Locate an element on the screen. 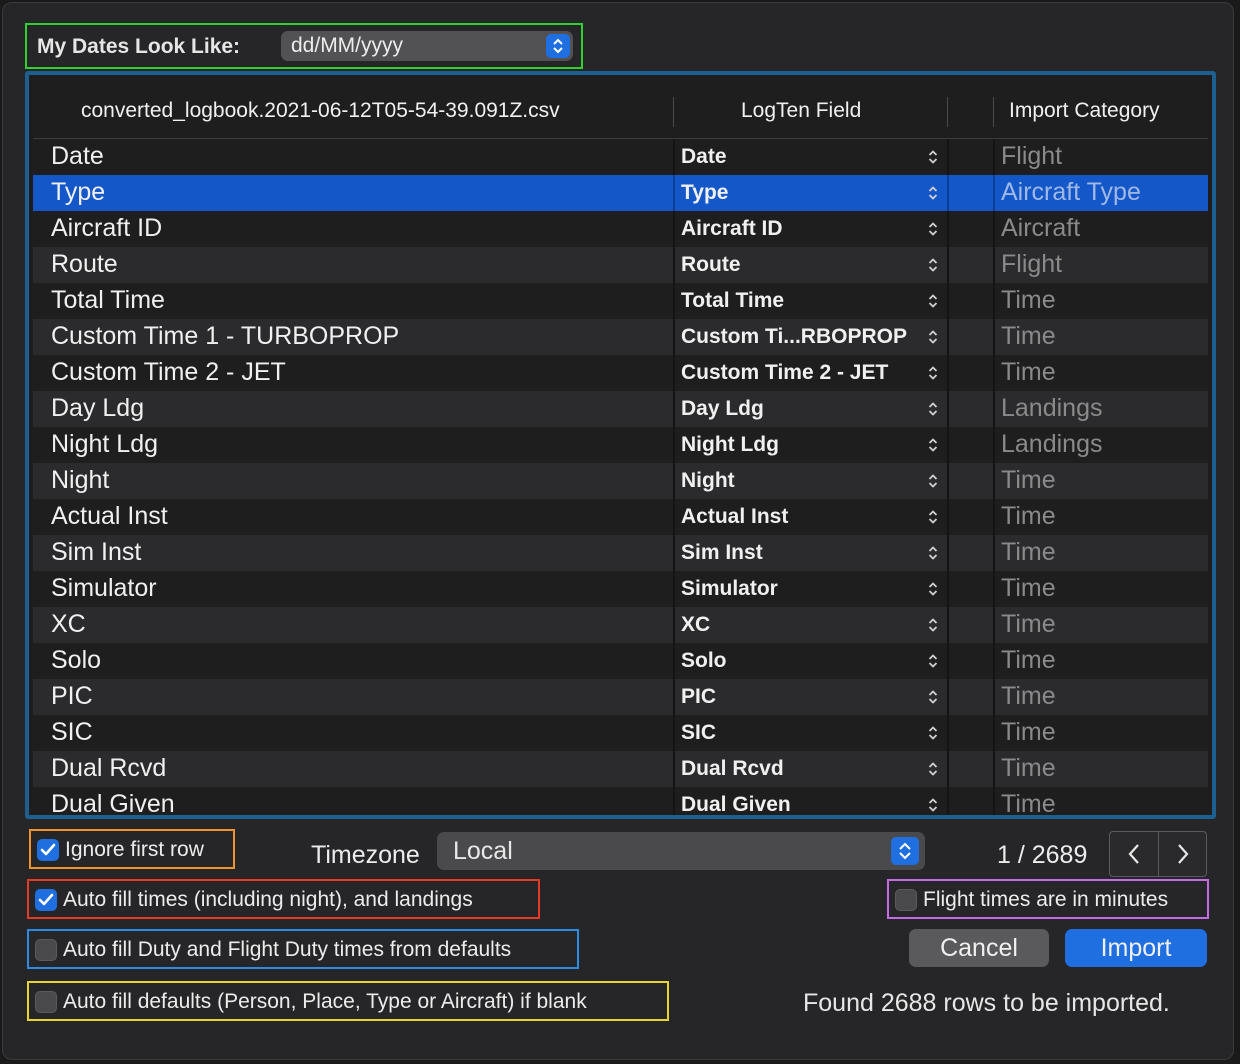  table-row: Solo Solo Time is located at coordinates (620, 661).